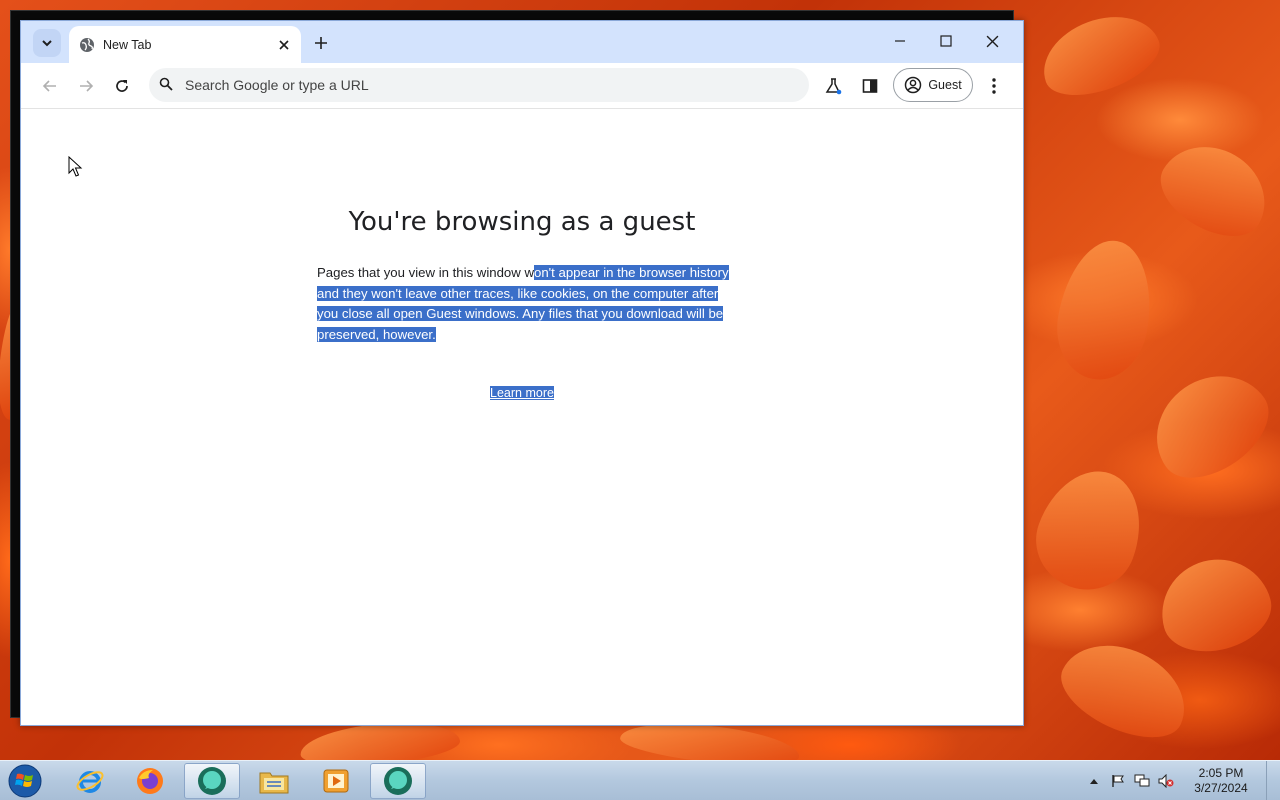 This screenshot has height=800, width=1280. Describe the element at coordinates (1221, 773) in the screenshot. I see `clock-time: 2:05 PM` at that location.